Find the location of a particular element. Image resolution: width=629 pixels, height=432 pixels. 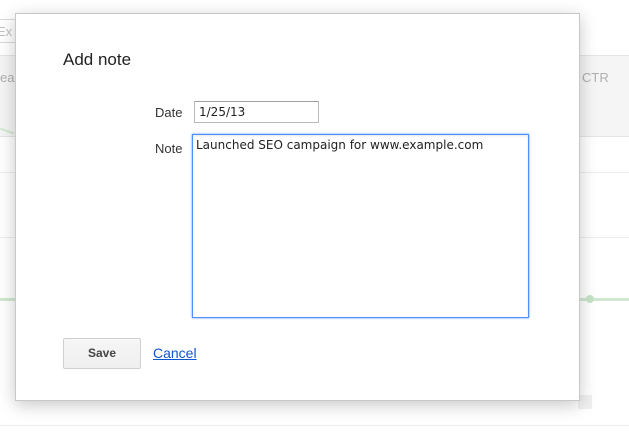

background-column-left: ea is located at coordinates (7, 77).